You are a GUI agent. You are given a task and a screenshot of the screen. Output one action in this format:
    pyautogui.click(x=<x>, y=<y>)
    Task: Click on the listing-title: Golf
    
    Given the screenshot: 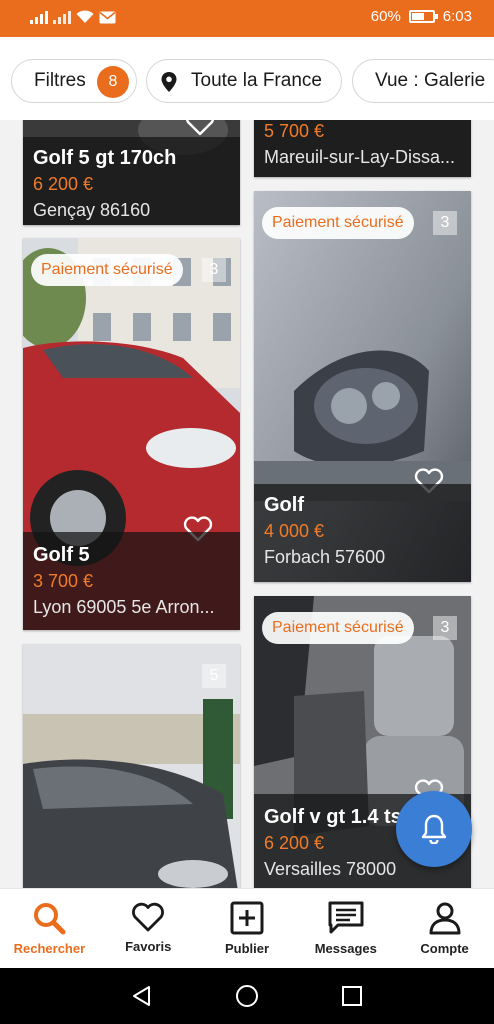 What is the action you would take?
    pyautogui.click(x=284, y=505)
    